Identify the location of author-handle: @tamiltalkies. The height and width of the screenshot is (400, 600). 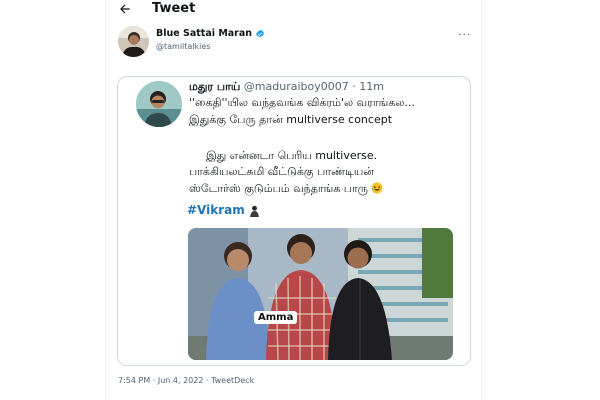
(183, 46).